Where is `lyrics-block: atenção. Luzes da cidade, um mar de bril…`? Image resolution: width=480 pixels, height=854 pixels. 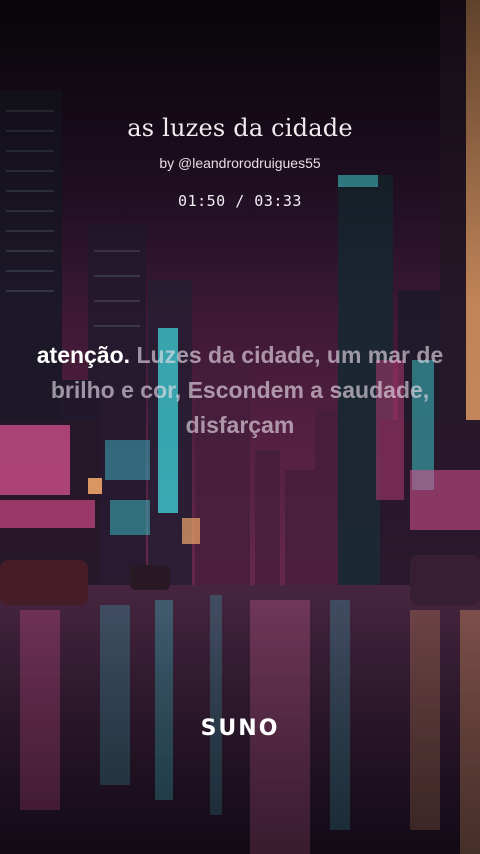
lyrics-block: atenção. Luzes da cidade, um mar de bril… is located at coordinates (240, 390).